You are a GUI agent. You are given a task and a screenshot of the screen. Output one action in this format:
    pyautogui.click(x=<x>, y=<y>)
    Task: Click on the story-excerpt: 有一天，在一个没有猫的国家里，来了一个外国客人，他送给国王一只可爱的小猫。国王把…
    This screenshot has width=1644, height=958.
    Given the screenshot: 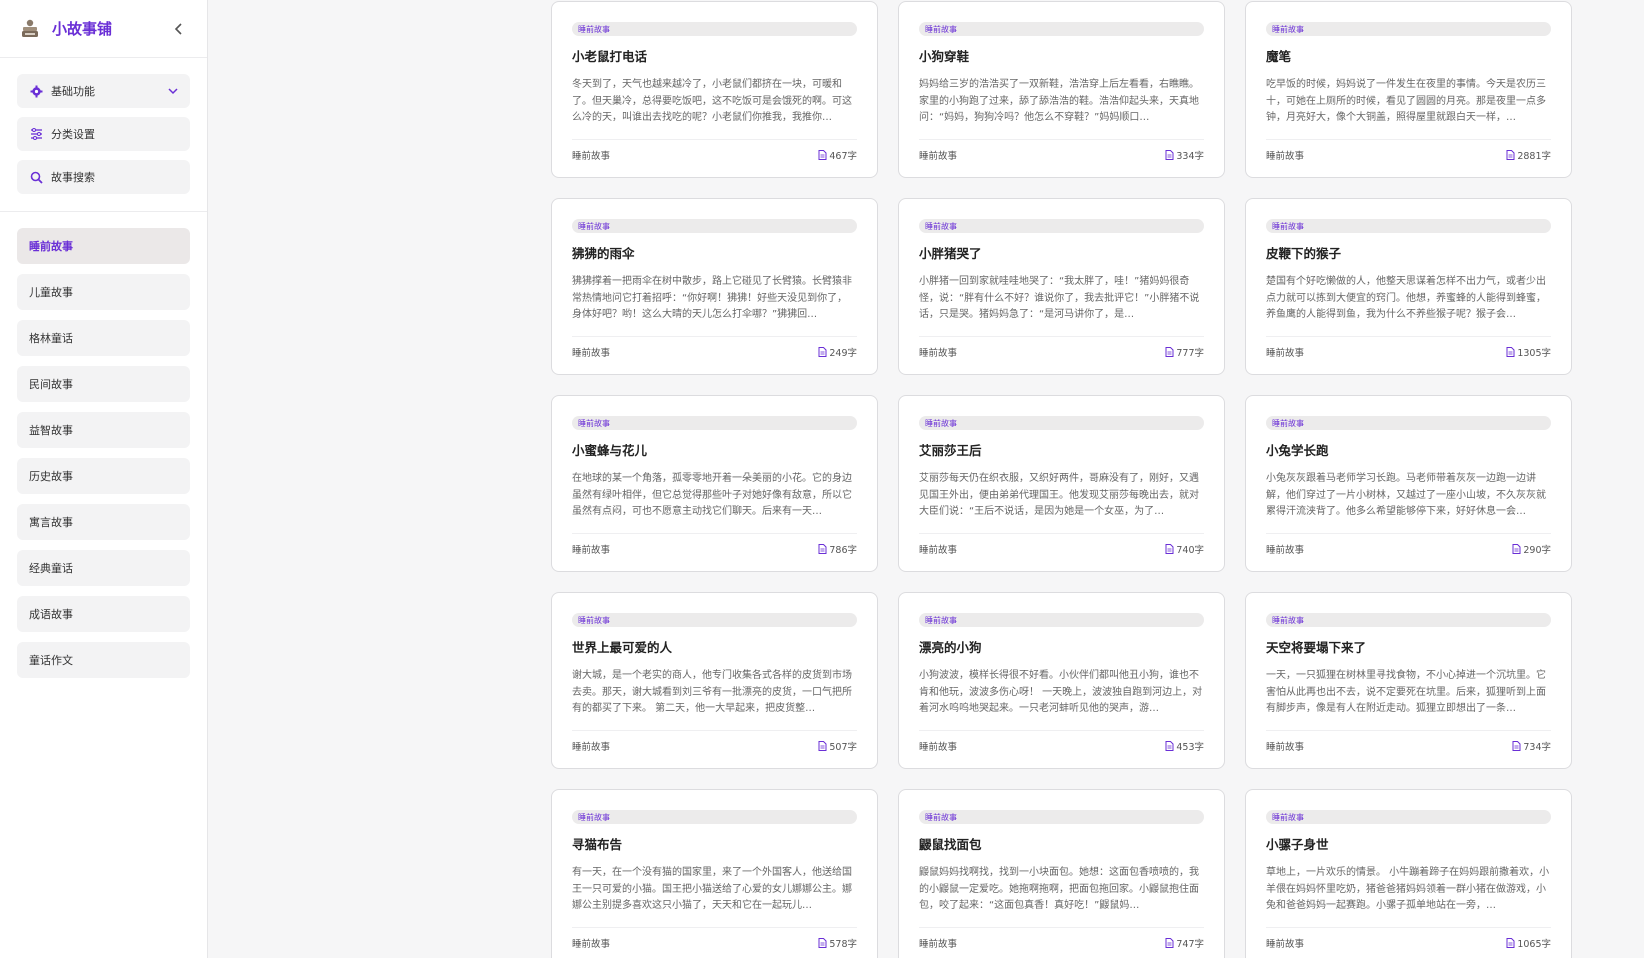 What is the action you would take?
    pyautogui.click(x=712, y=889)
    